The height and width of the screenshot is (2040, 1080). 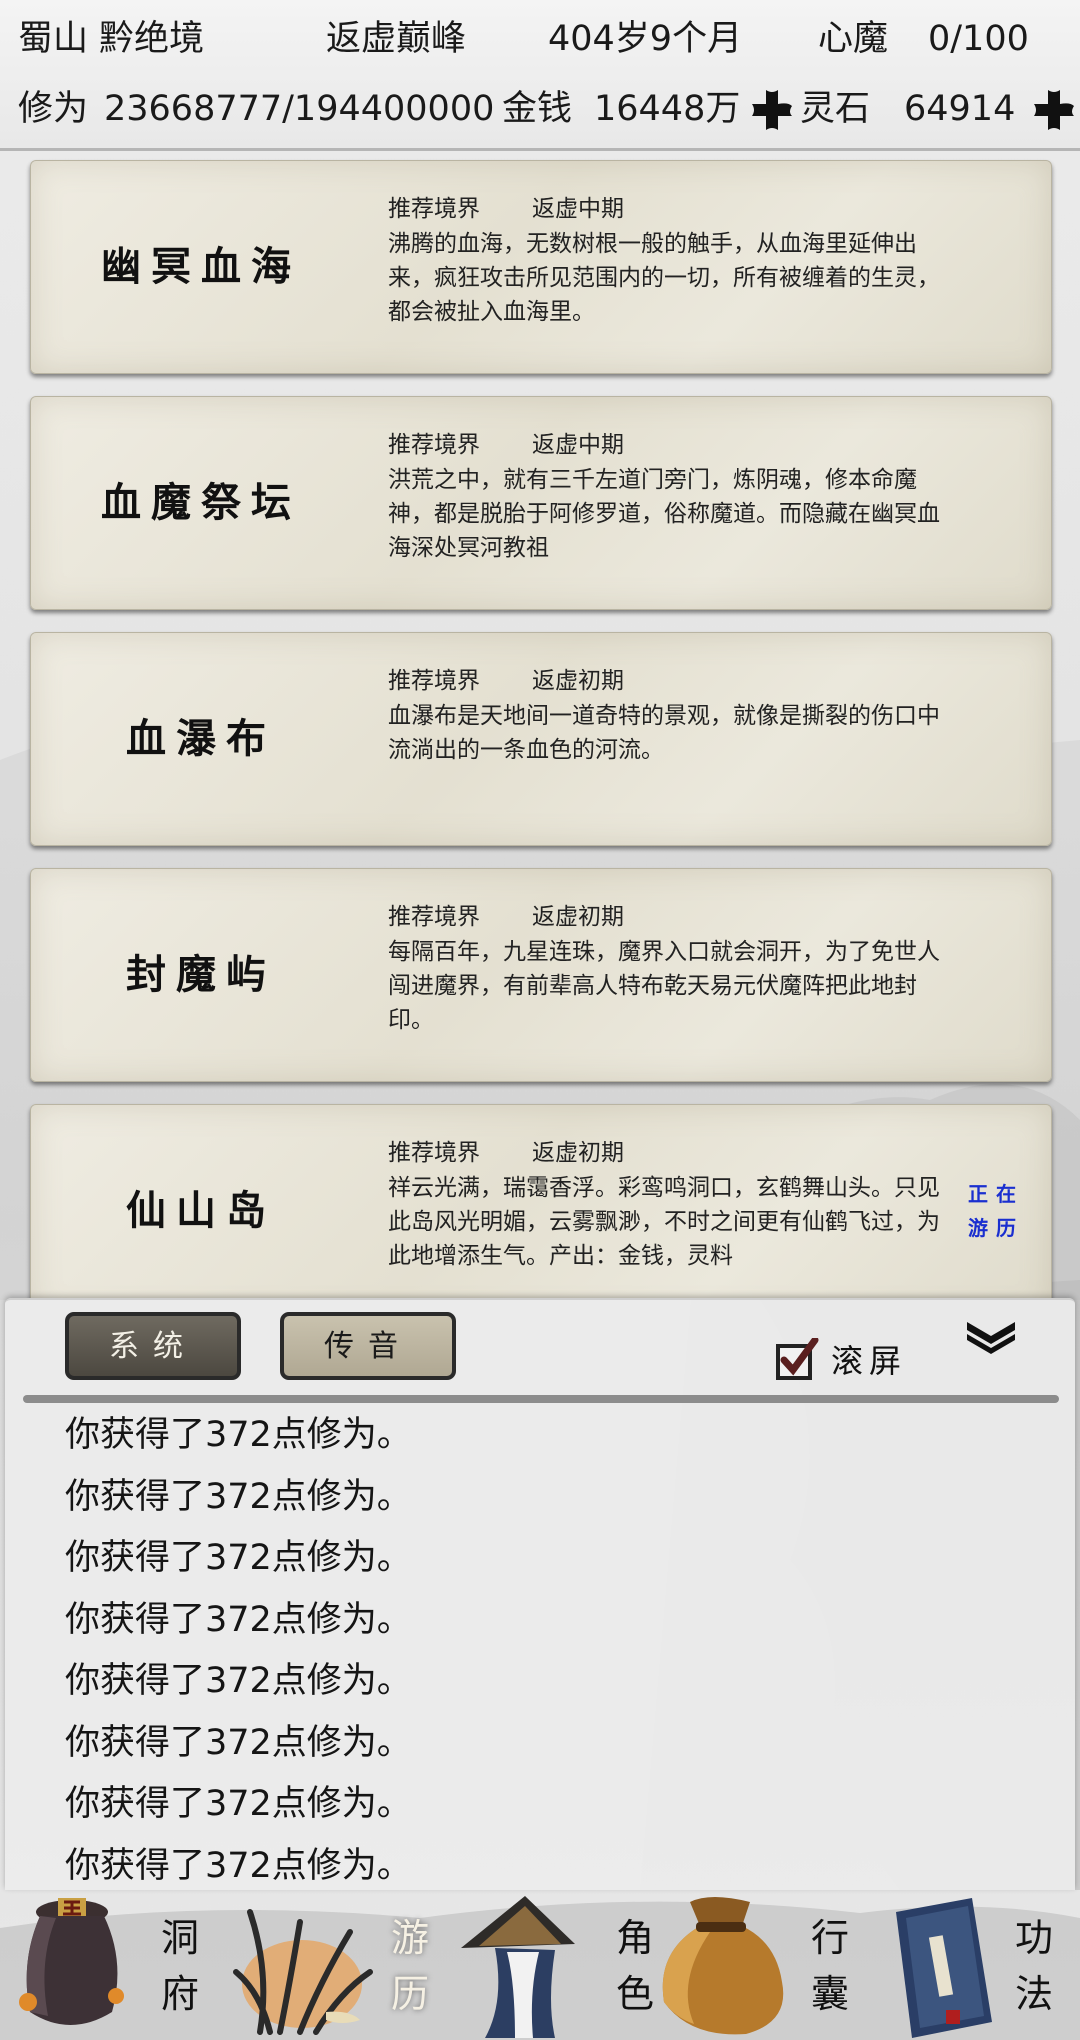 I want to click on location-name: 血瀑布, so click(x=201, y=738).